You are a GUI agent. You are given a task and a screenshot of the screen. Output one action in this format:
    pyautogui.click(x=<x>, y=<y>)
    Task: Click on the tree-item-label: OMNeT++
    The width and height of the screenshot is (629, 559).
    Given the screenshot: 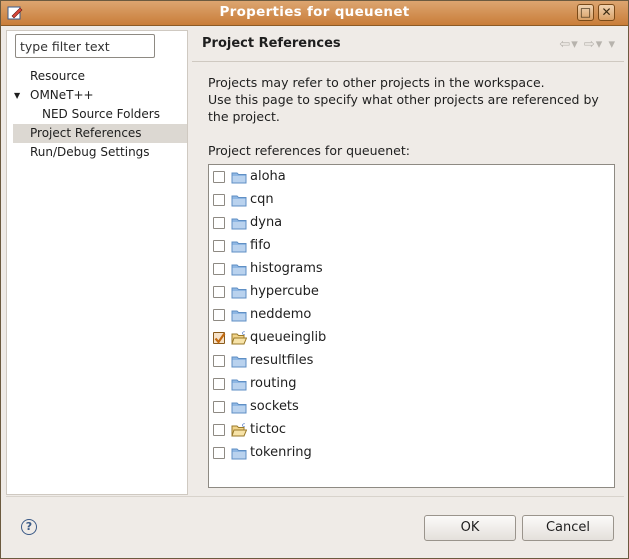 What is the action you would take?
    pyautogui.click(x=62, y=95)
    